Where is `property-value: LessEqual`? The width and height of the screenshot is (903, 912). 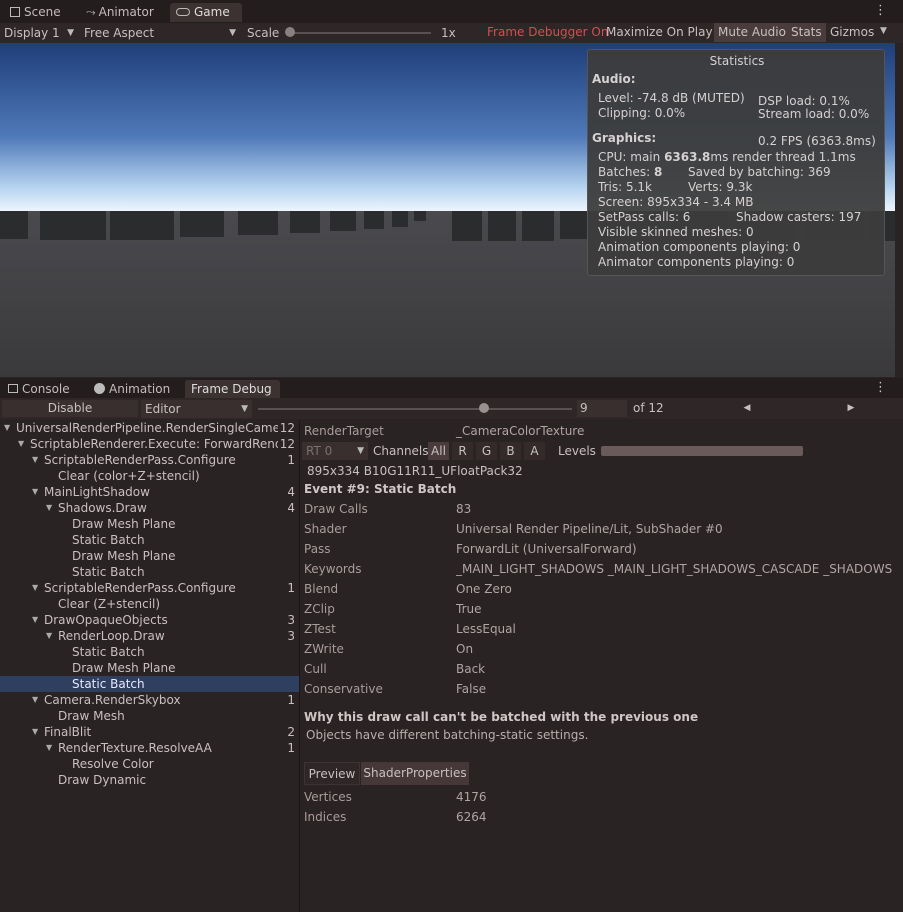
property-value: LessEqual is located at coordinates (486, 629).